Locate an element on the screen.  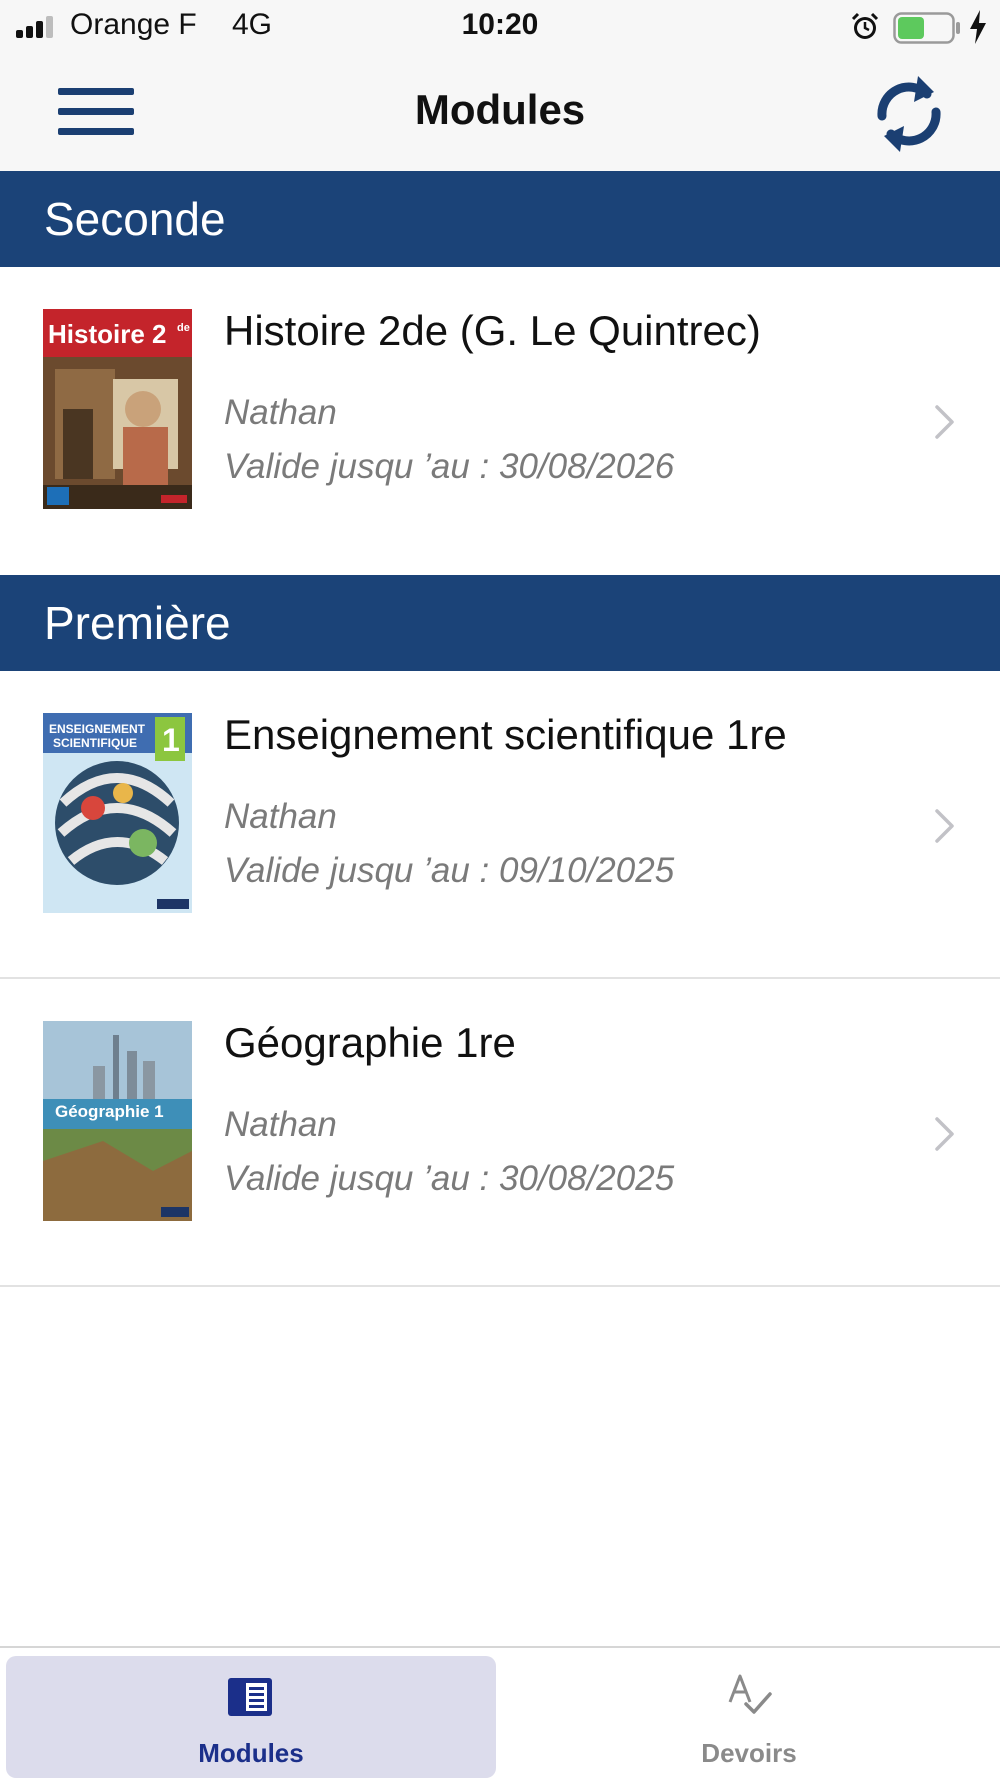
svg-text: SCIENTIFIQUE is located at coordinates (95, 743).